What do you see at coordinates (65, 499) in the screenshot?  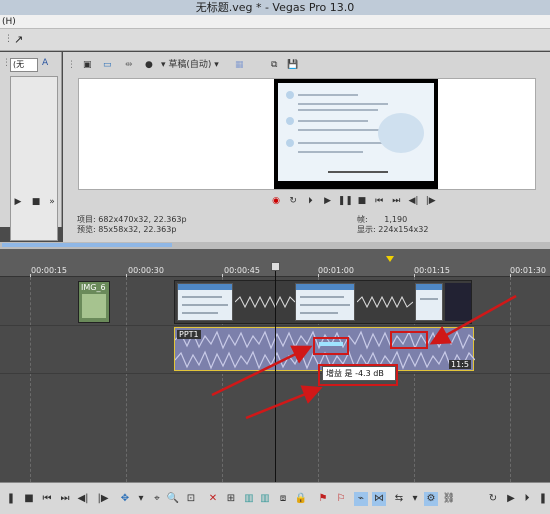 I see `go-to-end-icon: ⏭` at bounding box center [65, 499].